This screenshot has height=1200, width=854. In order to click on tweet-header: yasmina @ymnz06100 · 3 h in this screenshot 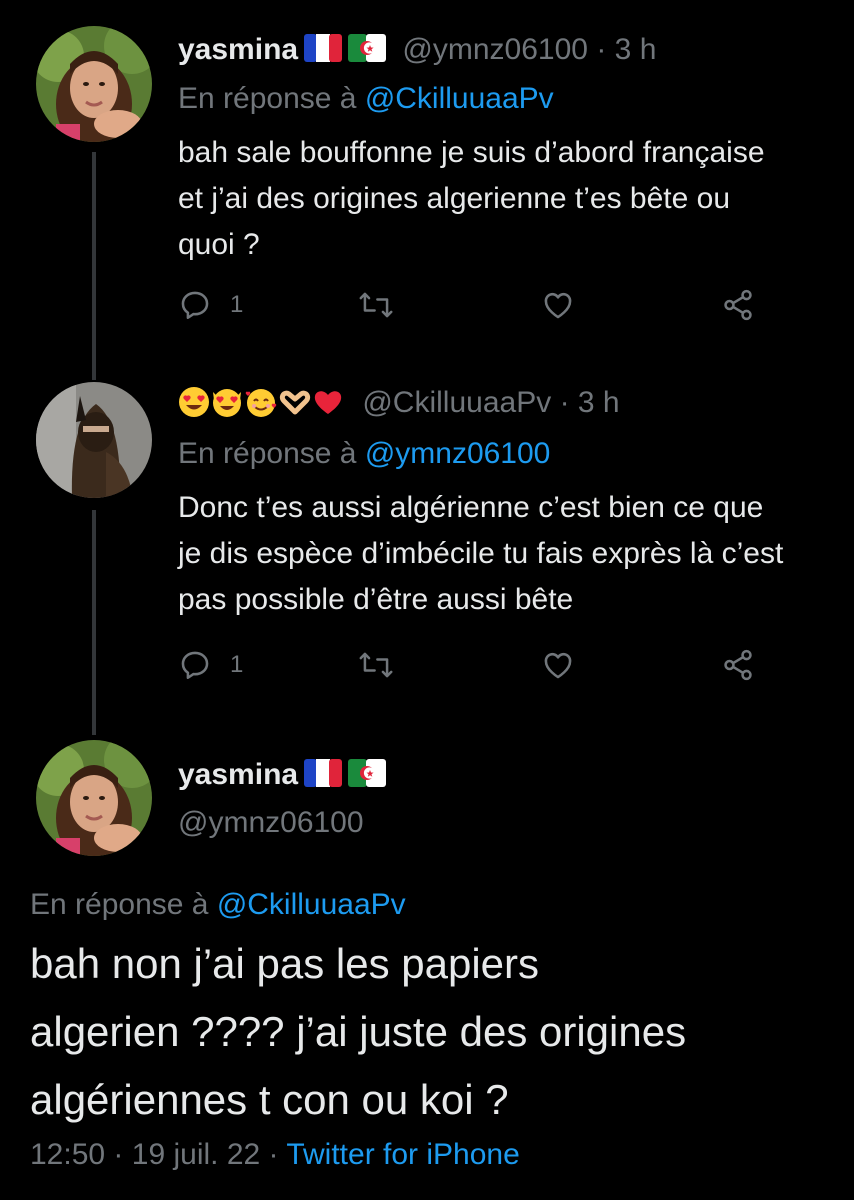, I will do `click(417, 51)`.